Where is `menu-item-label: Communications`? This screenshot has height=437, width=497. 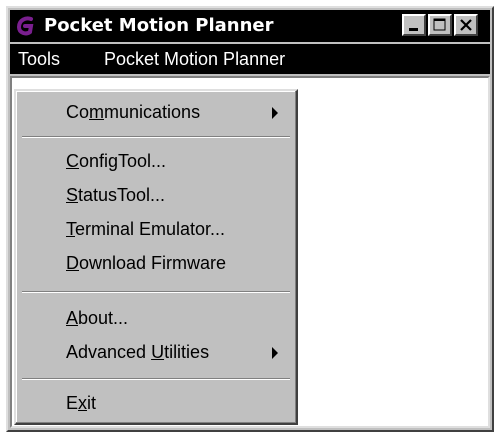 menu-item-label: Communications is located at coordinates (133, 112).